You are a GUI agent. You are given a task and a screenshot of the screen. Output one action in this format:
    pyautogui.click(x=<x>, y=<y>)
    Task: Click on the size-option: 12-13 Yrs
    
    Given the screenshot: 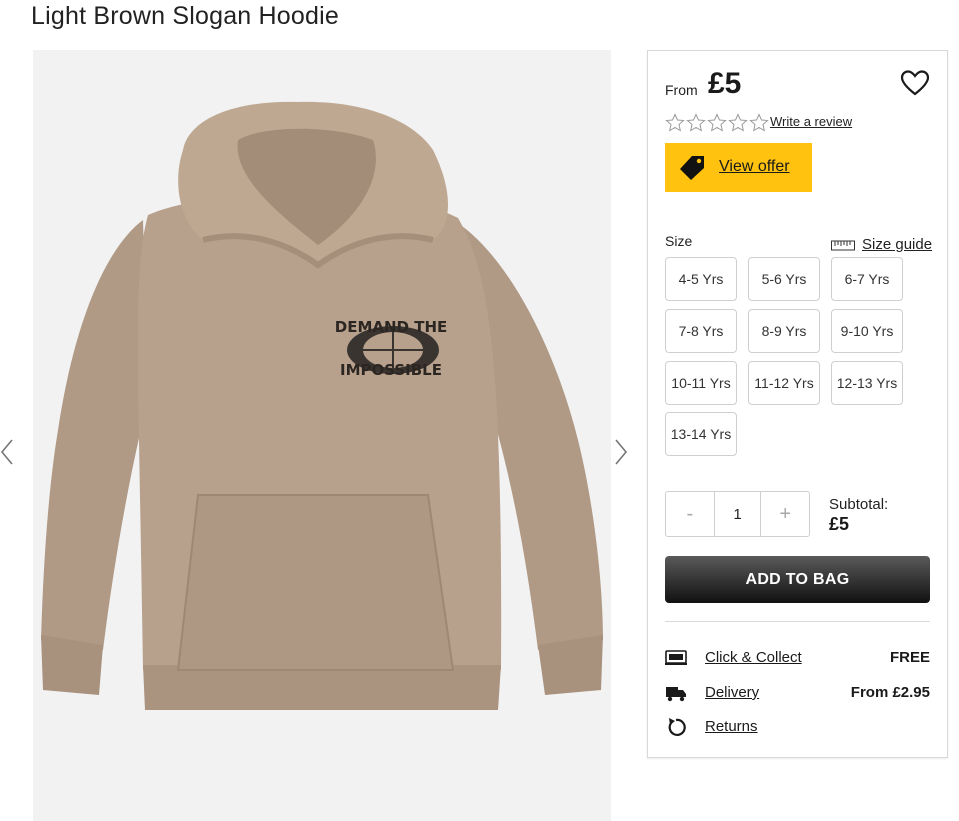 What is the action you would take?
    pyautogui.click(x=867, y=383)
    